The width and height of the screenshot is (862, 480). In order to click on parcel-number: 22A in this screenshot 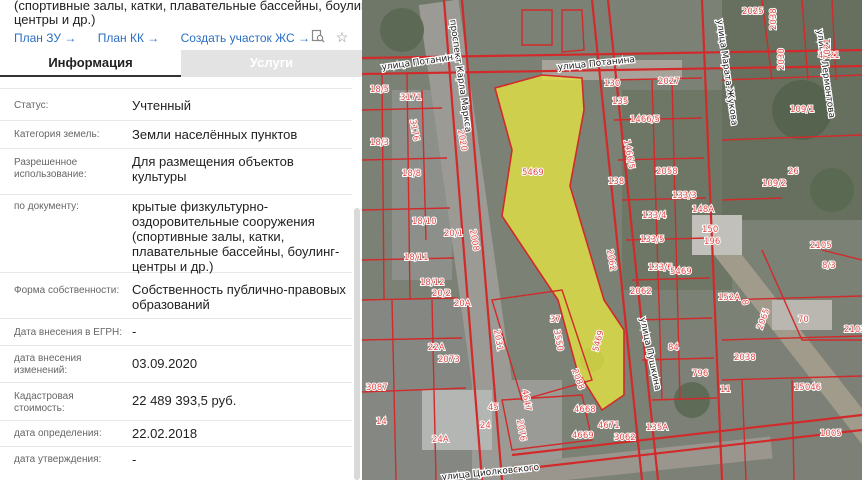, I will do `click(436, 348)`.